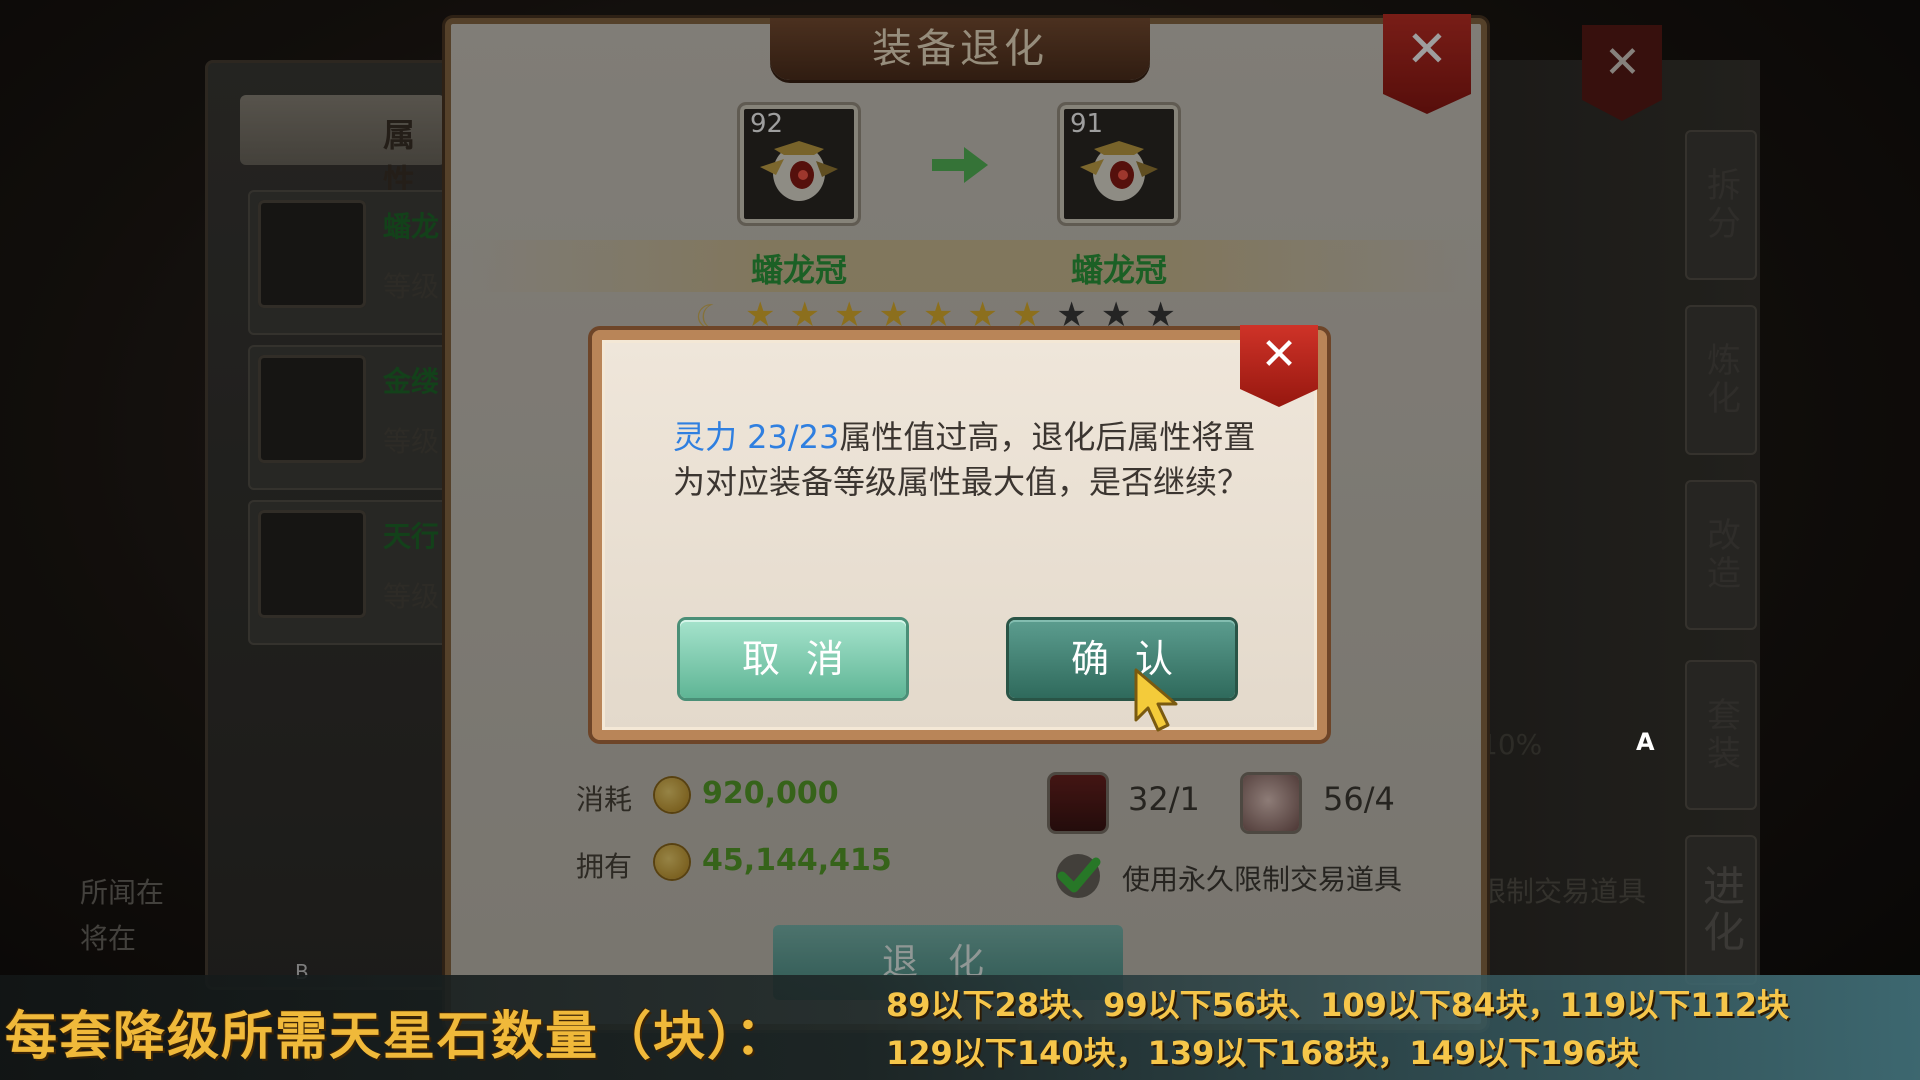  I want to click on dialog-highlight: 灵力 23/23, so click(756, 437).